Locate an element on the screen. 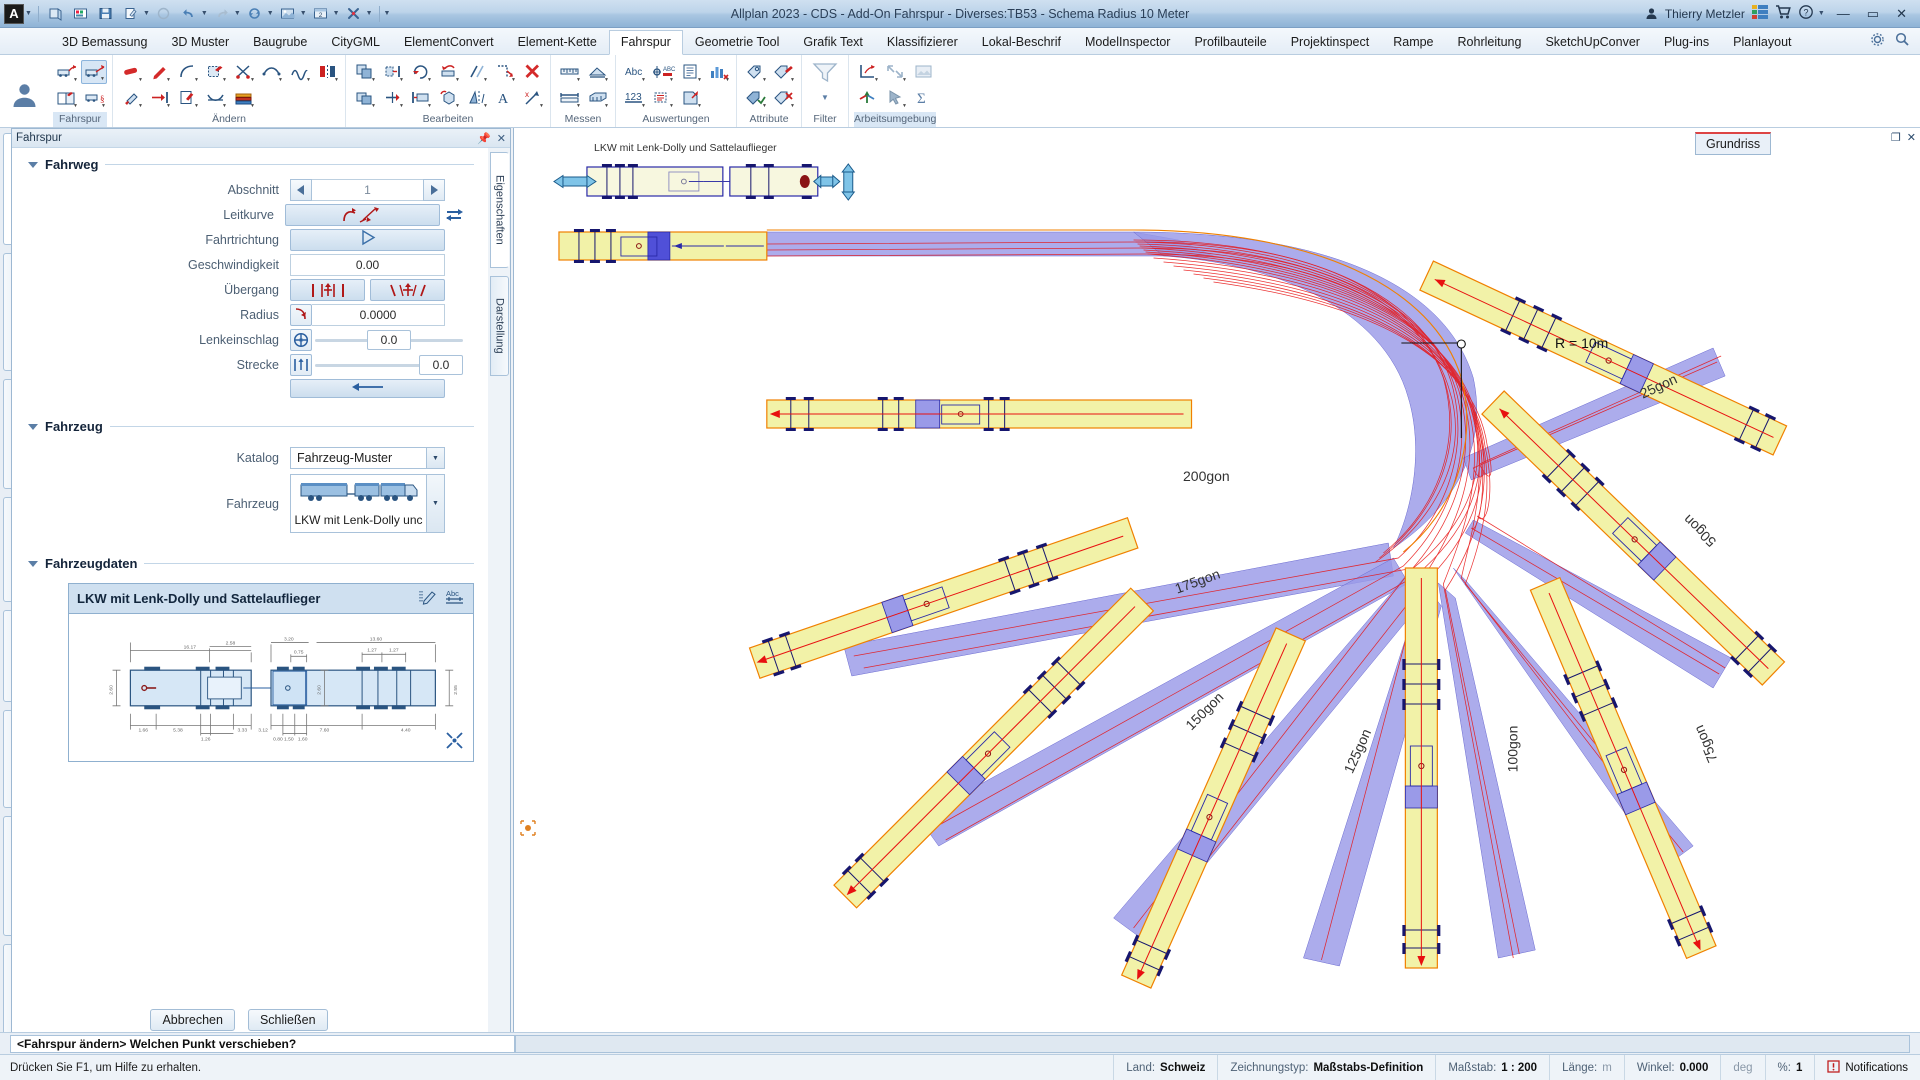 This screenshot has height=1080, width=1920. maximize-button: ▭ is located at coordinates (1873, 14).